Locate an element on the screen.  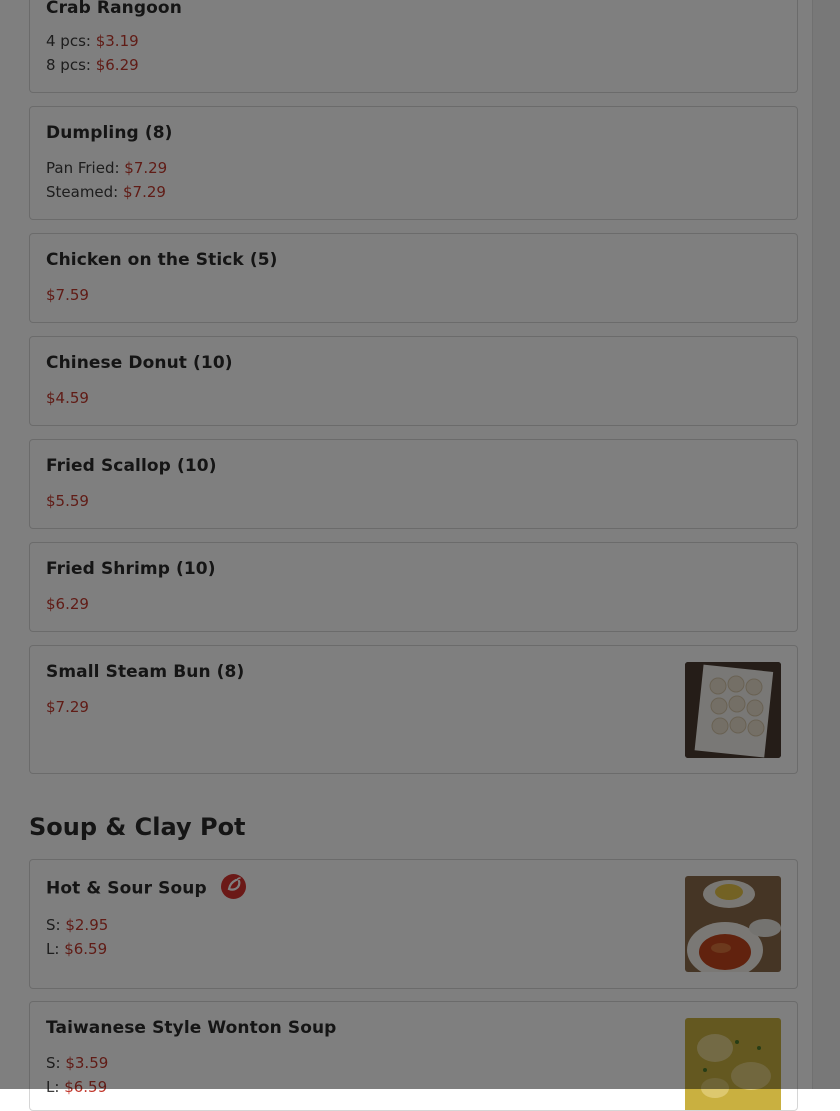
menu-item-hot-sour-soup: Hot & Sour Soup S: $2.95 L: $6.59 is located at coordinates (413, 924).